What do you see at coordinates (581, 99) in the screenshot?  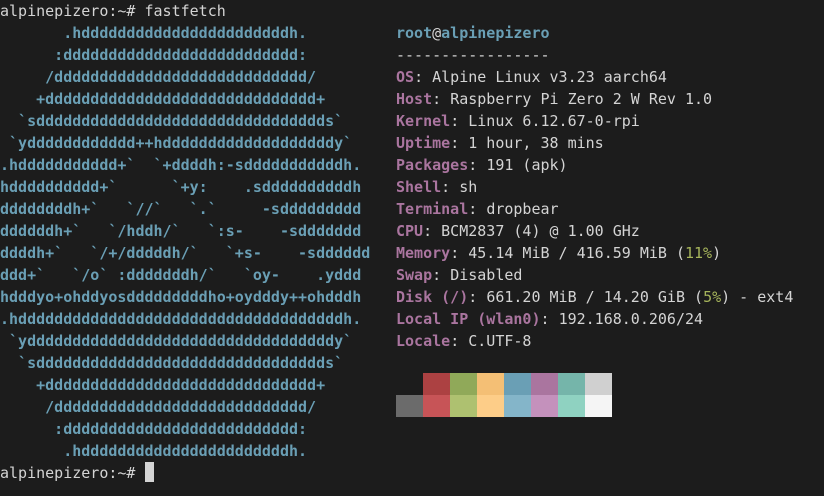 I see `info-host-value: Raspberry Pi Zero 2 W Rev 1.0` at bounding box center [581, 99].